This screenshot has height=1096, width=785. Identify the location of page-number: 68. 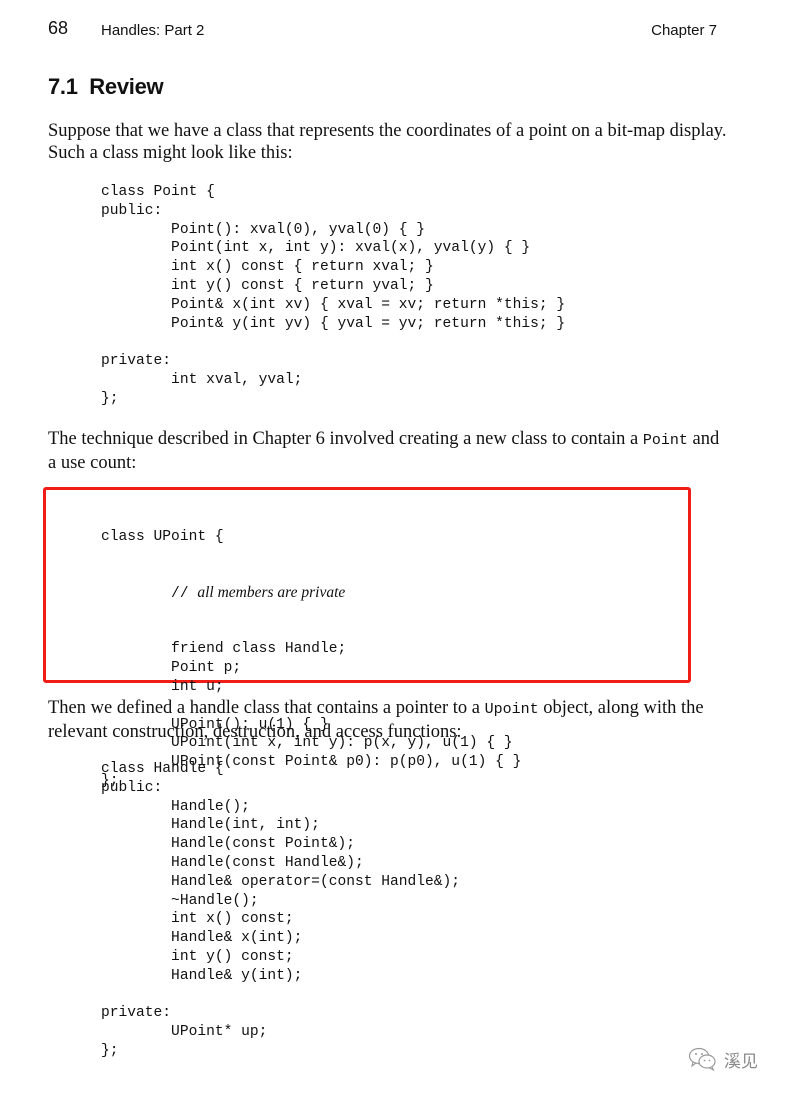
(58, 28).